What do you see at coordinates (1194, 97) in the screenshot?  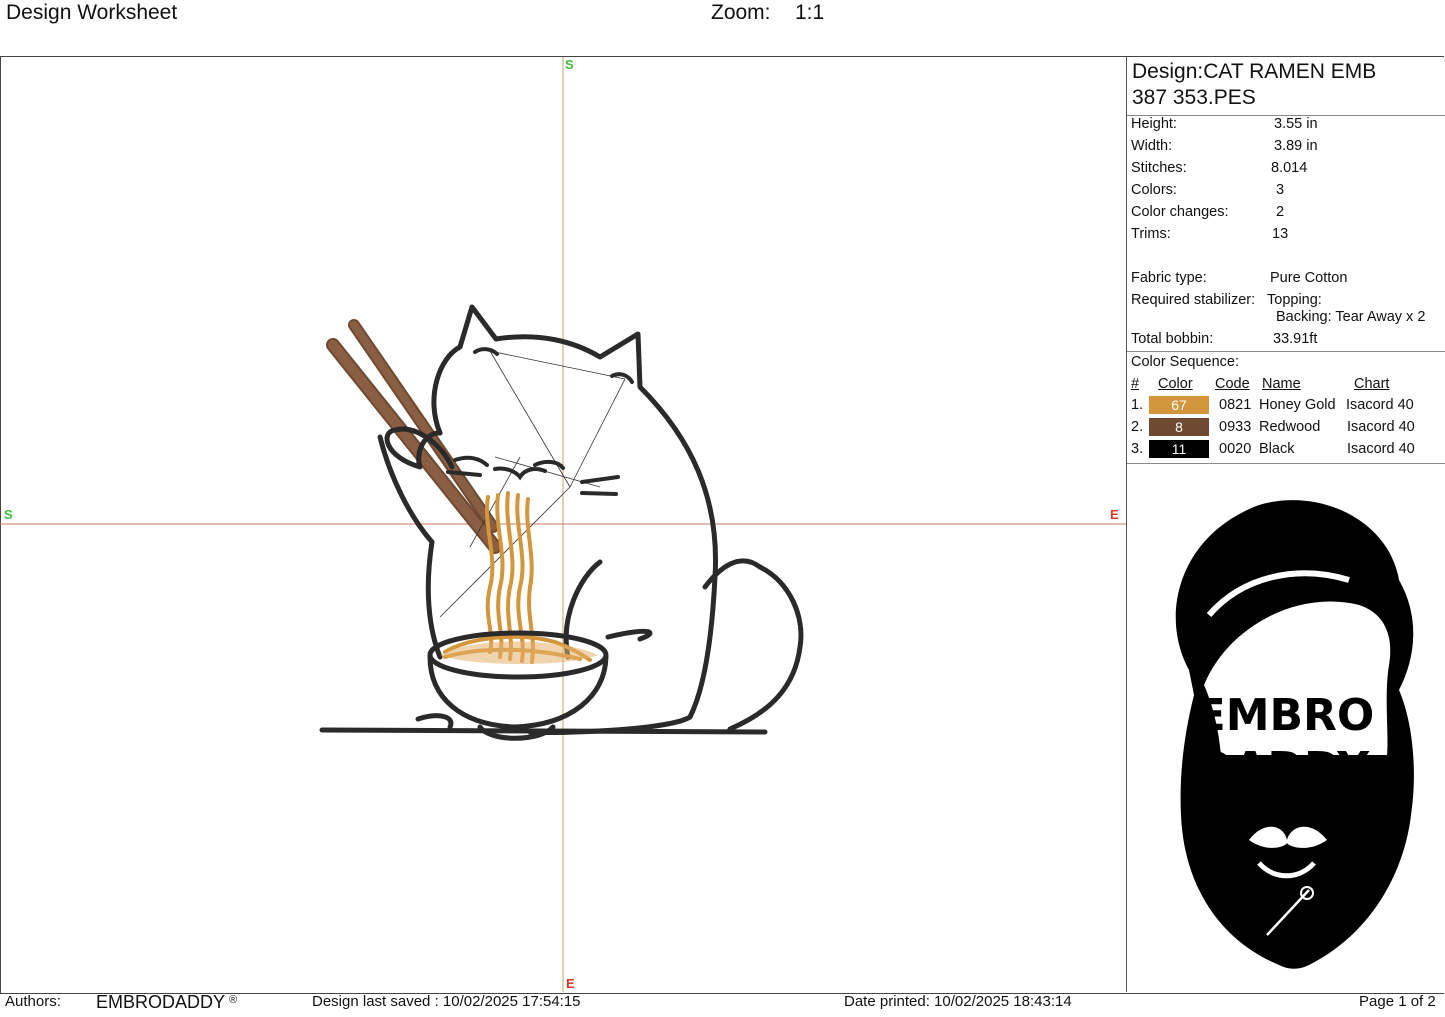 I see `design-name-line2: 387 353.PES` at bounding box center [1194, 97].